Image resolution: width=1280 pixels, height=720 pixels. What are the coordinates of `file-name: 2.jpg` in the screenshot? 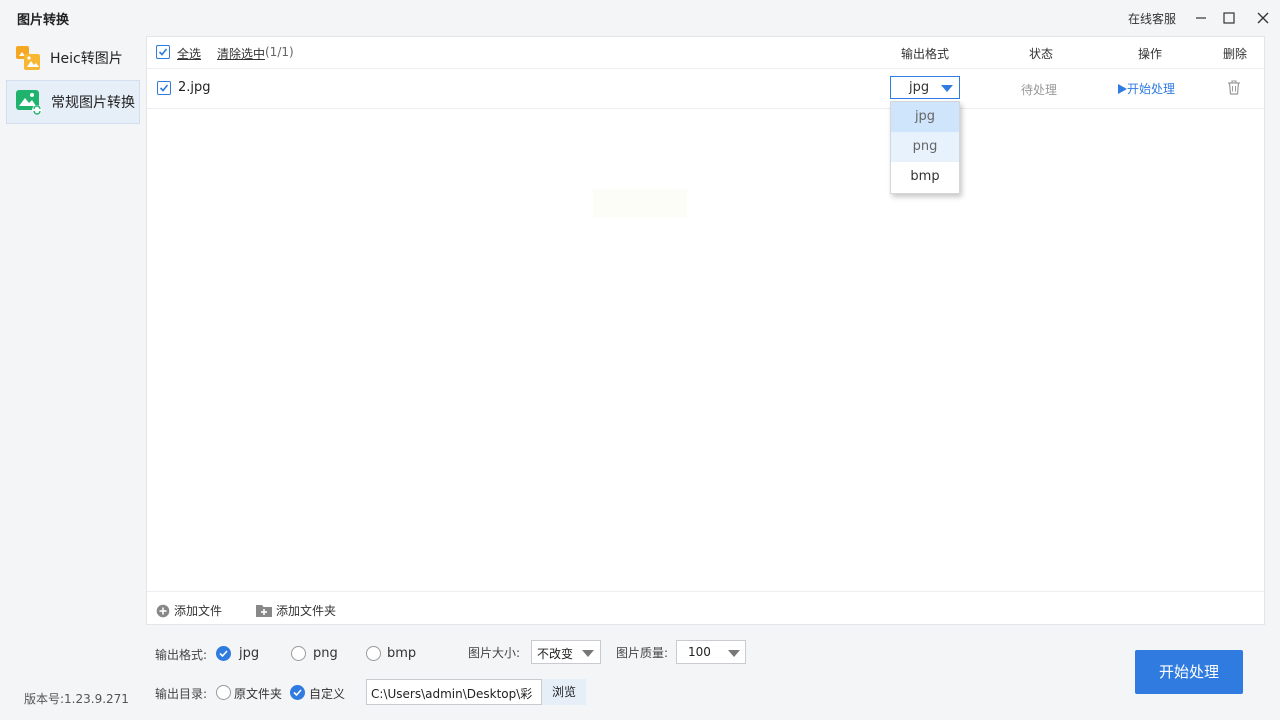 It's located at (194, 87).